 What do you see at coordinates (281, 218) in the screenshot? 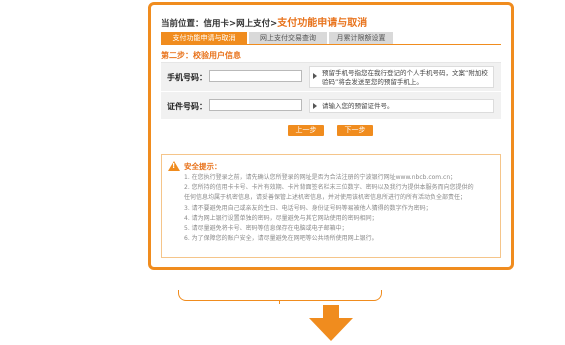
I see `security-item: 4. 请为网上银行设置单独的密码，尽量避免与其它网站使用的密码相同；` at bounding box center [281, 218].